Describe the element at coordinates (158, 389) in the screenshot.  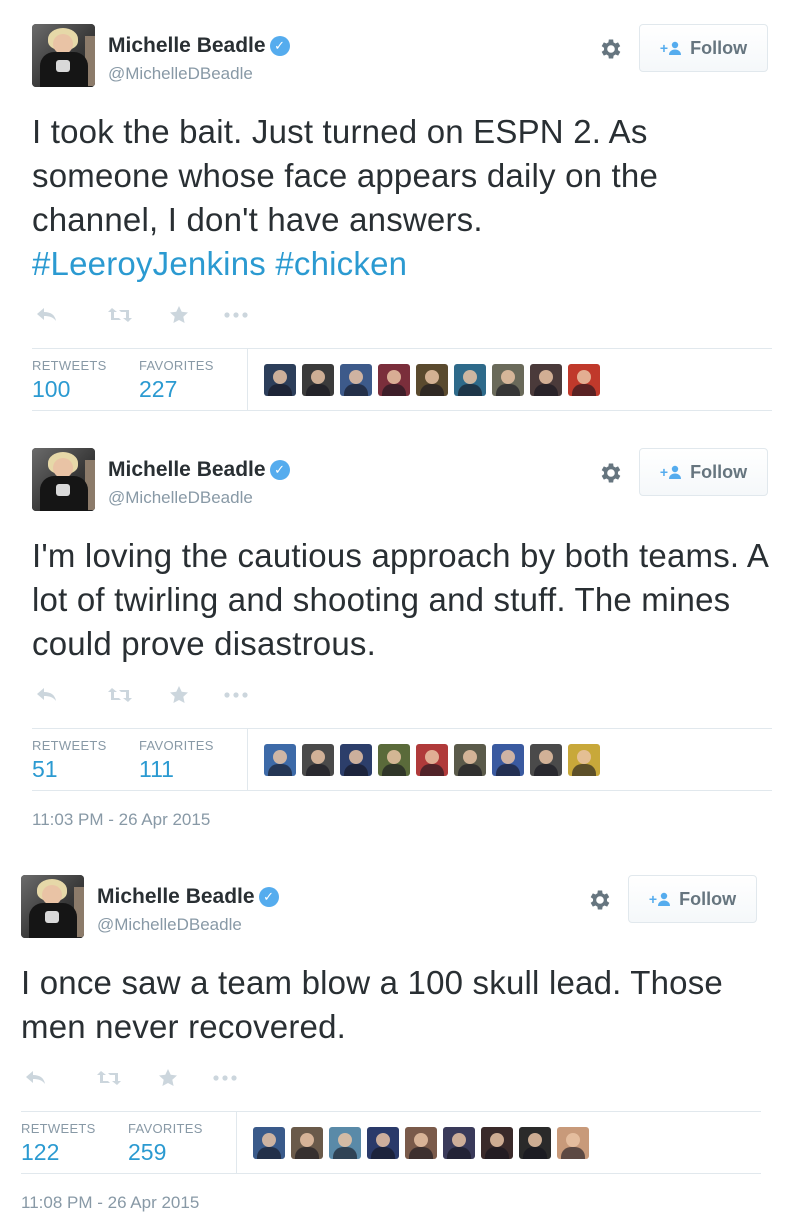
I see `favorite-count: 227` at that location.